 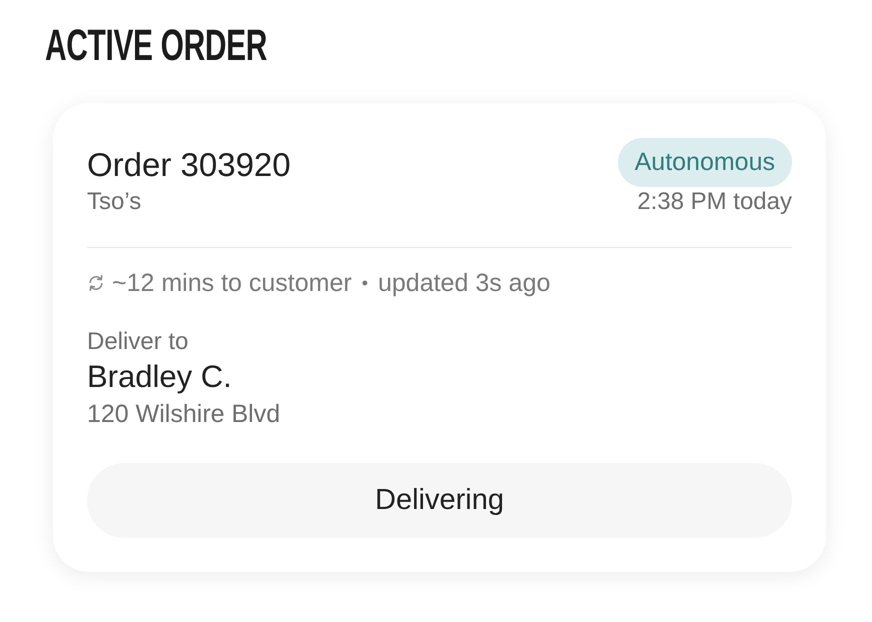 What do you see at coordinates (184, 414) in the screenshot?
I see `delivery-address: 120 Wilshire Blvd` at bounding box center [184, 414].